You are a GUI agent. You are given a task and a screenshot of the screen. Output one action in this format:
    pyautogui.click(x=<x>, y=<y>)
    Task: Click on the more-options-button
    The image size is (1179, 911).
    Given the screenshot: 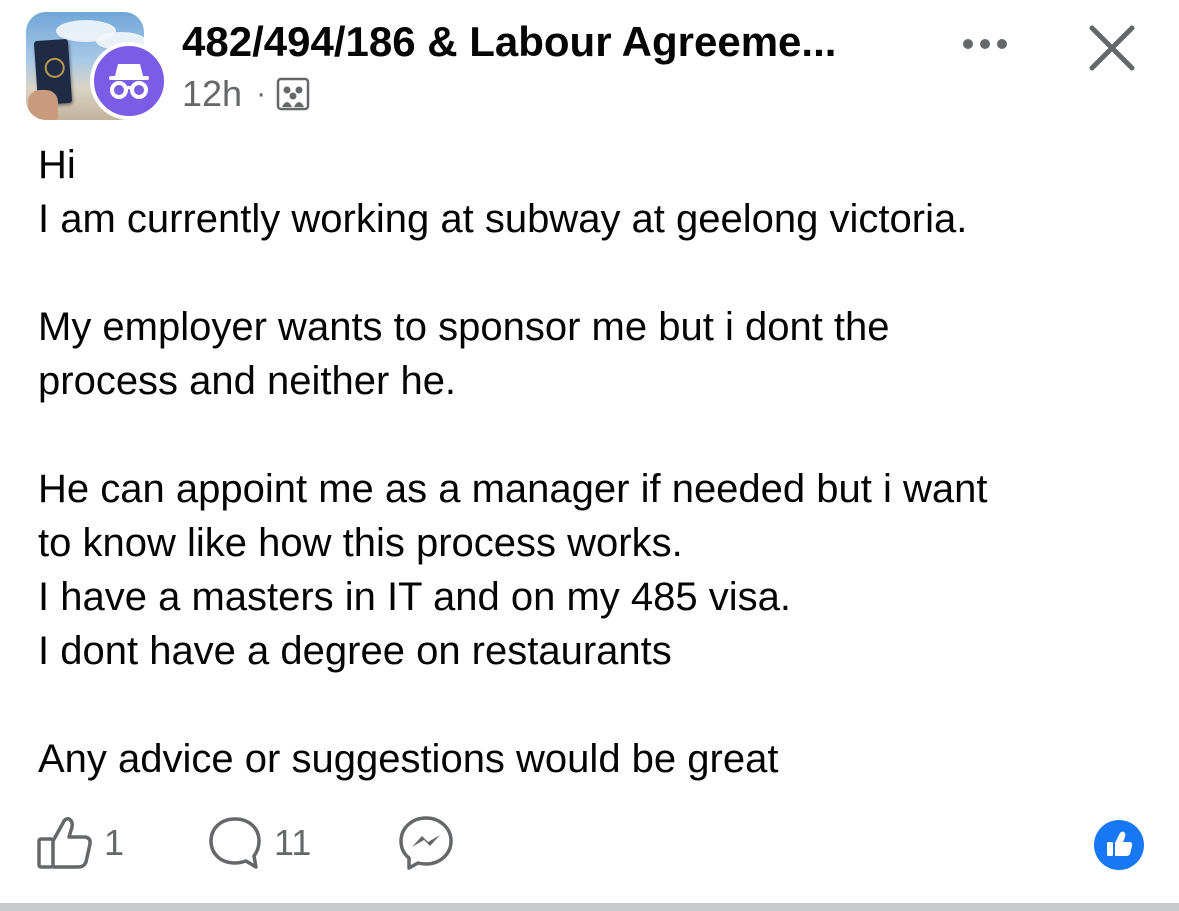 What is the action you would take?
    pyautogui.click(x=985, y=44)
    